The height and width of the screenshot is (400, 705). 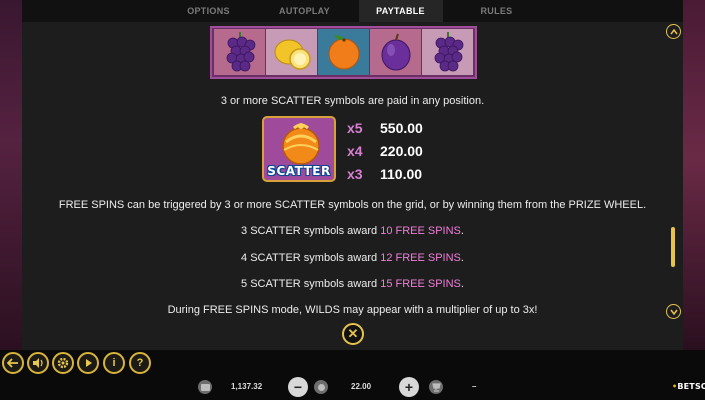 I want to click on lemon-icon, so click(x=291, y=52).